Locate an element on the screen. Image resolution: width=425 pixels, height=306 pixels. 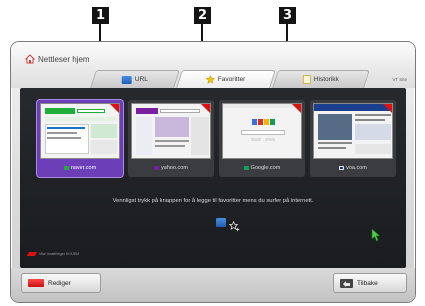
tab-bar: URL Favoritter Historikk is located at coordinates (230, 79).